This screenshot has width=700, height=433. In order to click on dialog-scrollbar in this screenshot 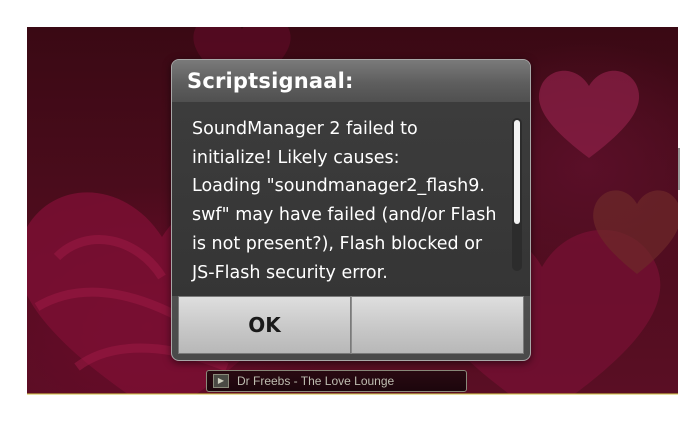, I will do `click(517, 194)`.